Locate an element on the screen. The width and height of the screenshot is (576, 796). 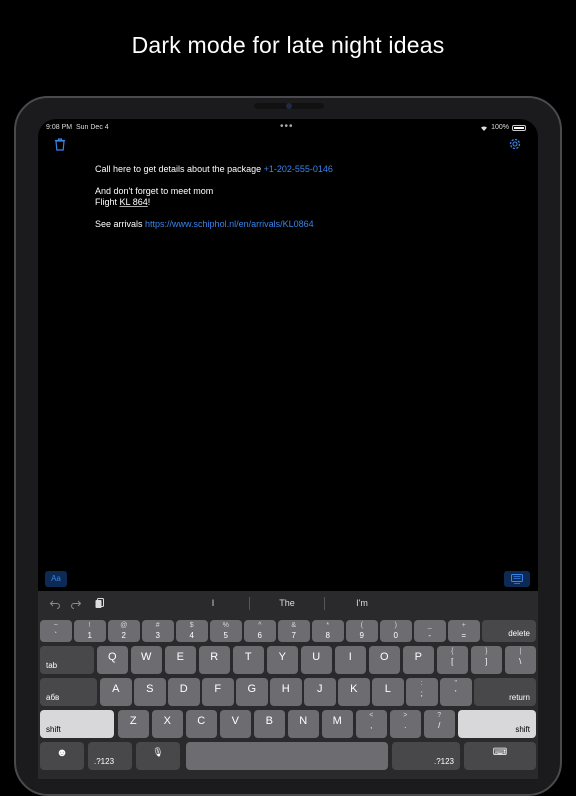
key-label: / is located at coordinates (439, 725).